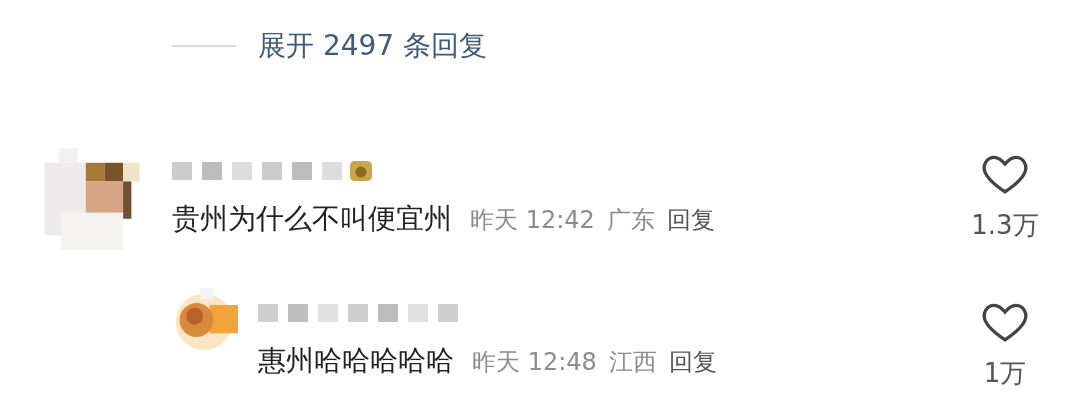 The image size is (1080, 418). What do you see at coordinates (312, 219) in the screenshot?
I see `comment-text: 贵州为什么不叫便宜州` at bounding box center [312, 219].